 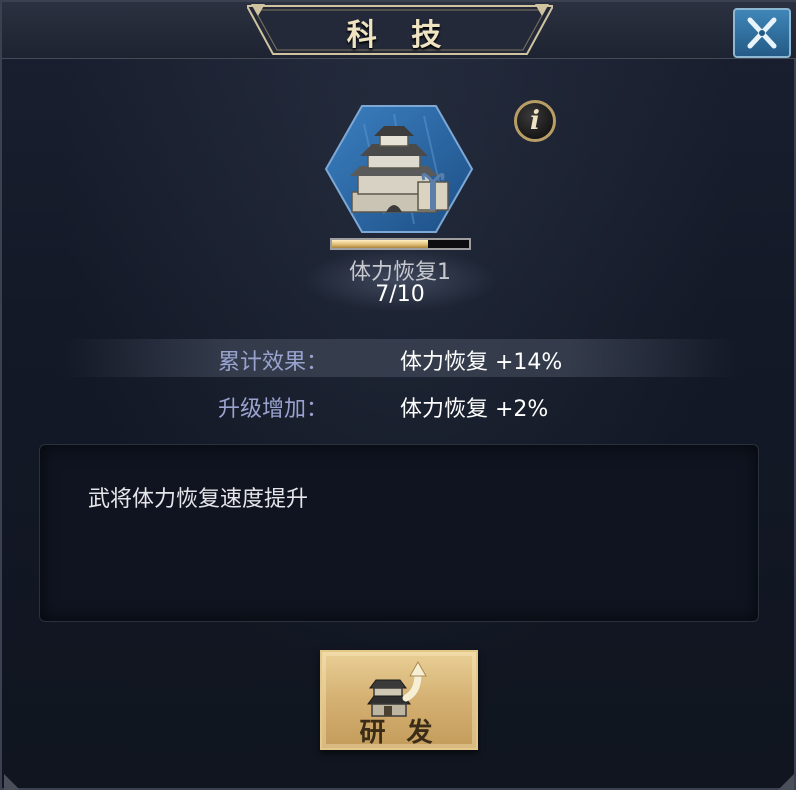 I want to click on fortress-gift-icon, so click(x=399, y=169).